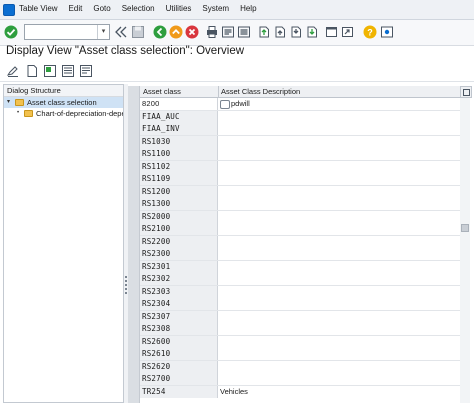 The image size is (474, 403). I want to click on table-row: RS2620, so click(300, 366).